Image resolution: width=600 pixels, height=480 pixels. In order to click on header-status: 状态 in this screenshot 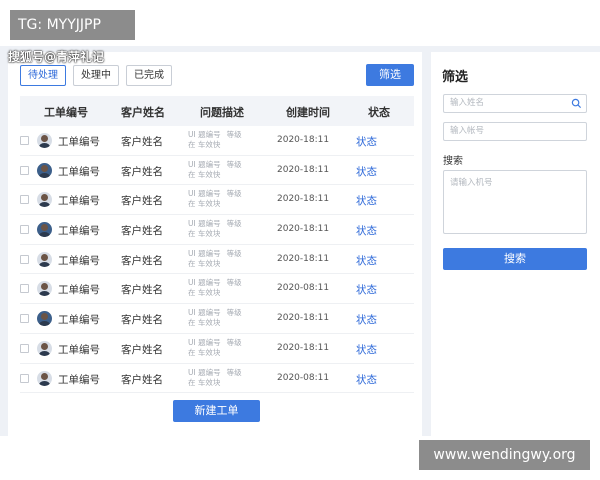, I will do `click(379, 112)`.